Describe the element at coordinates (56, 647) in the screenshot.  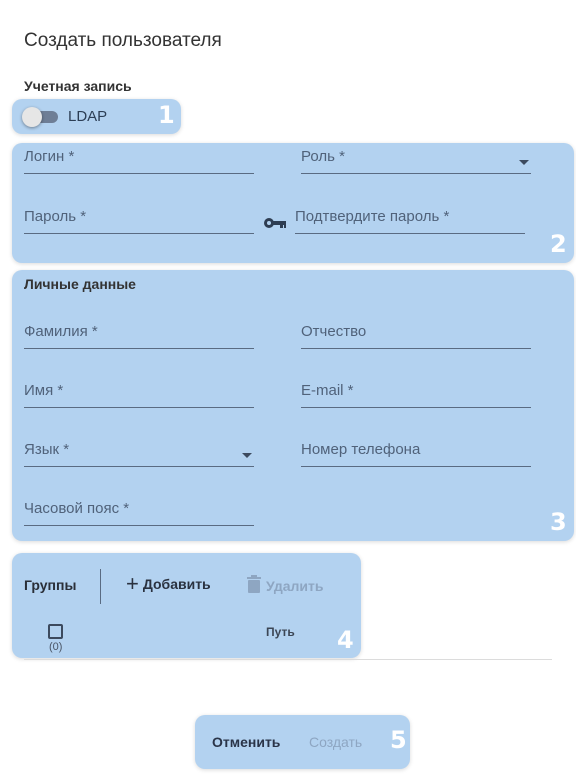
I see `selected-count: (0)` at that location.